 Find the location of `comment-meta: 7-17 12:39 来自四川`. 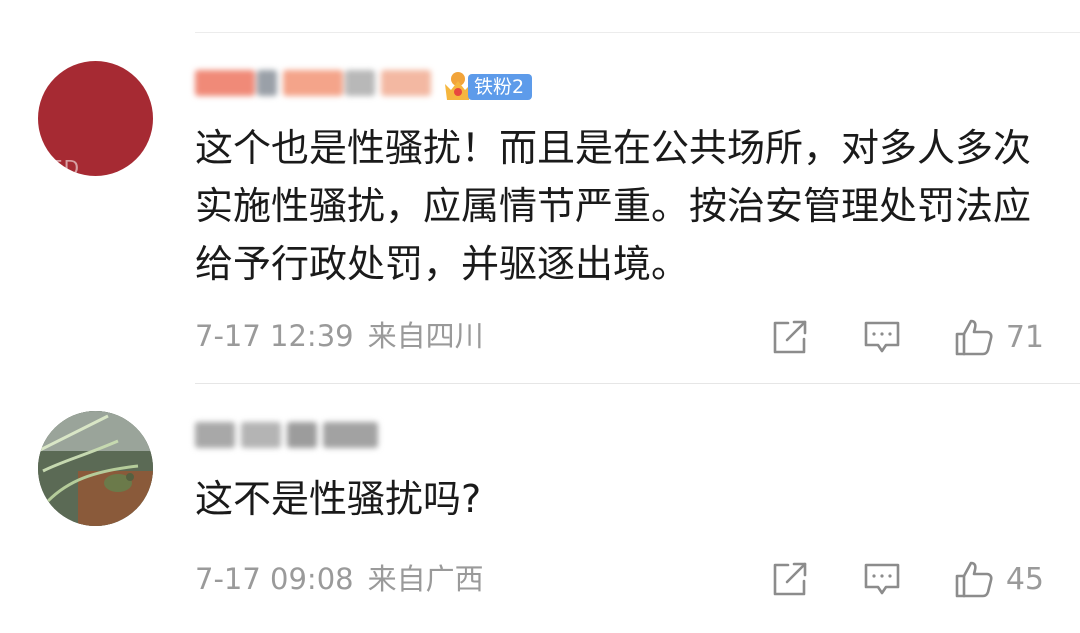

comment-meta: 7-17 12:39 来自四川 is located at coordinates (339, 336).